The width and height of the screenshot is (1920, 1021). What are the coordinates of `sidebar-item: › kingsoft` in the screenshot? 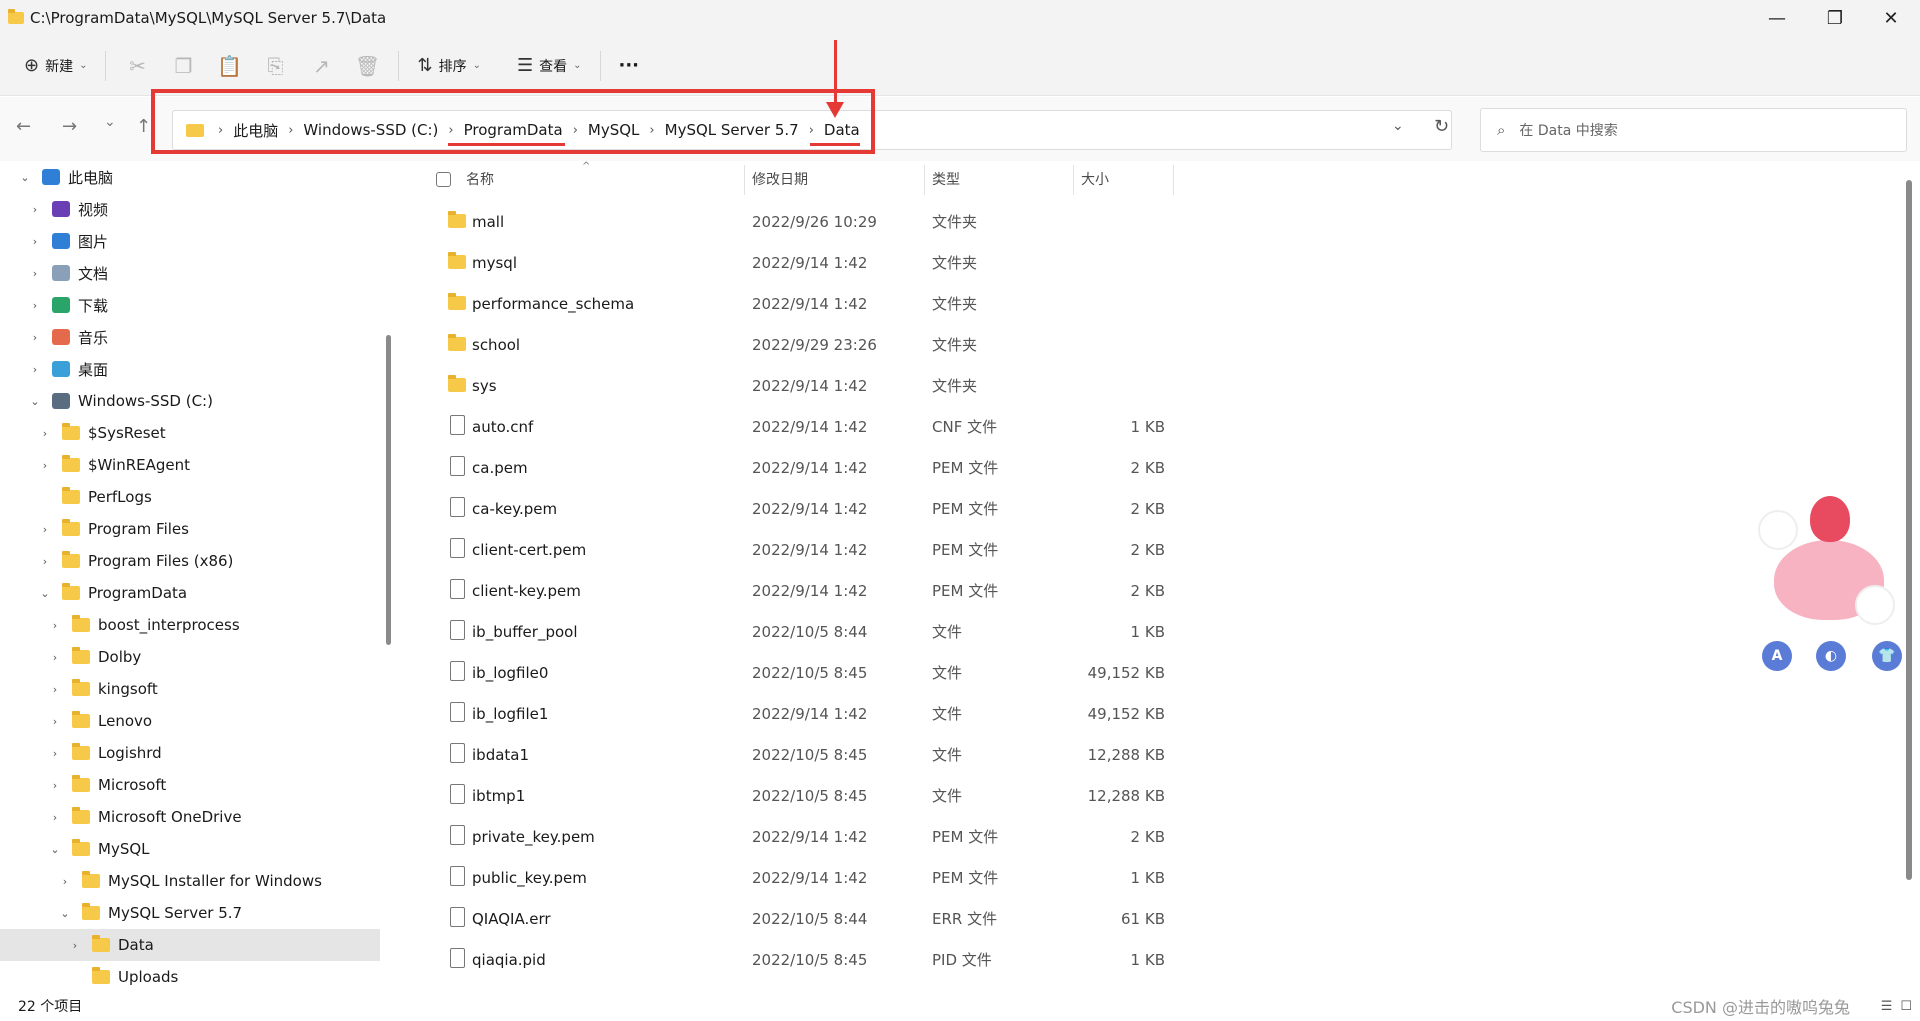 It's located at (190, 689).